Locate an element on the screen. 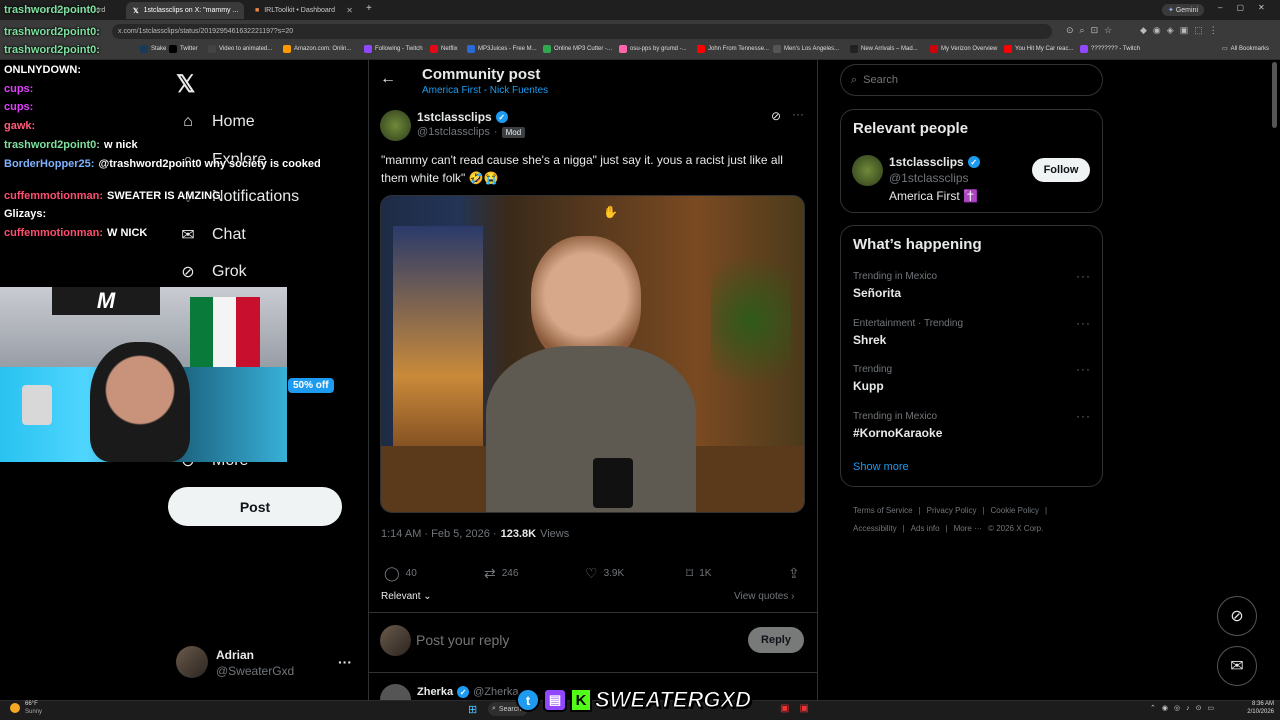 The height and width of the screenshot is (720, 1280). bookmark-item: Twitter is located at coordinates (183, 49).